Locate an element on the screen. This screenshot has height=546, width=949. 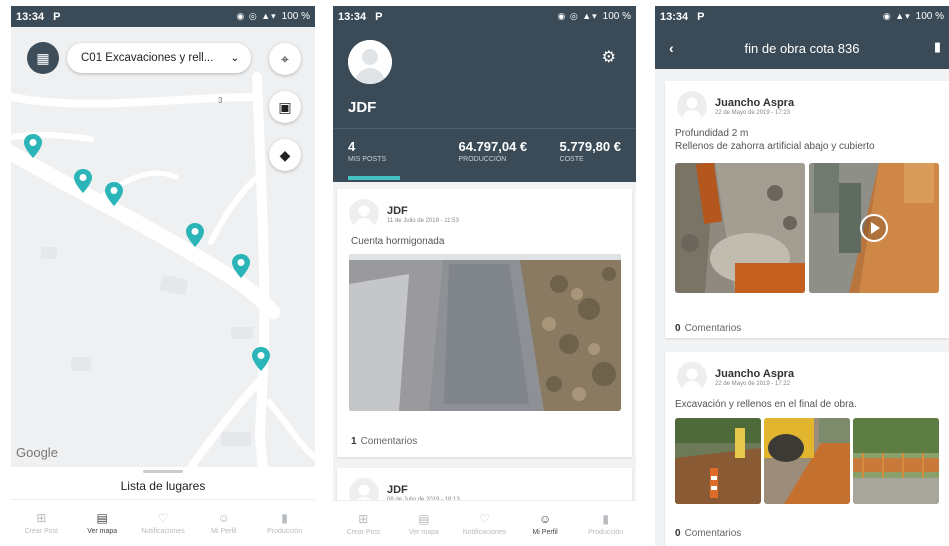
project-select: C01 Excavaciones y rell... ⌄ is located at coordinates (159, 58).